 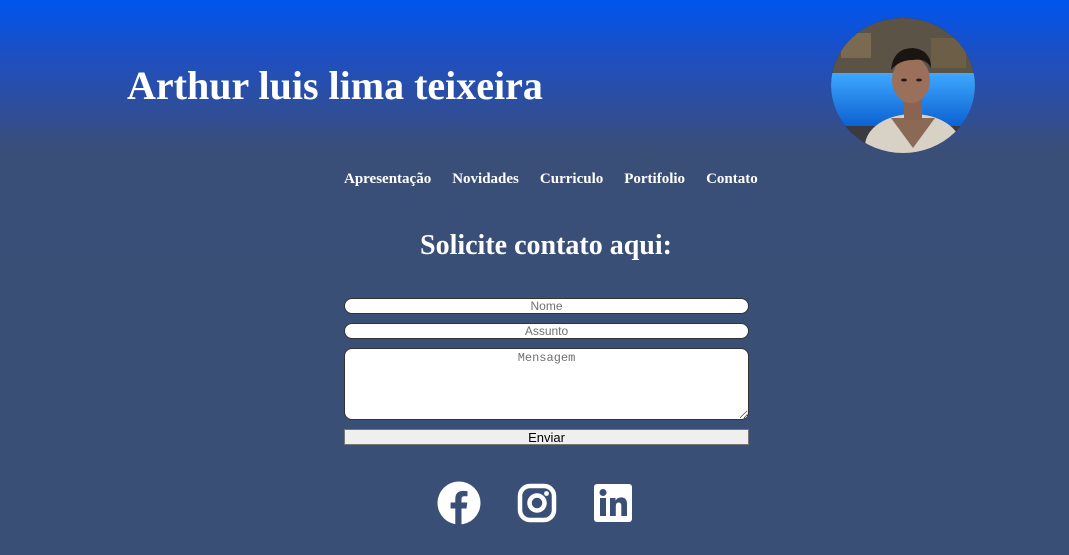 What do you see at coordinates (546, 437) in the screenshot?
I see `submit-button: Enviar` at bounding box center [546, 437].